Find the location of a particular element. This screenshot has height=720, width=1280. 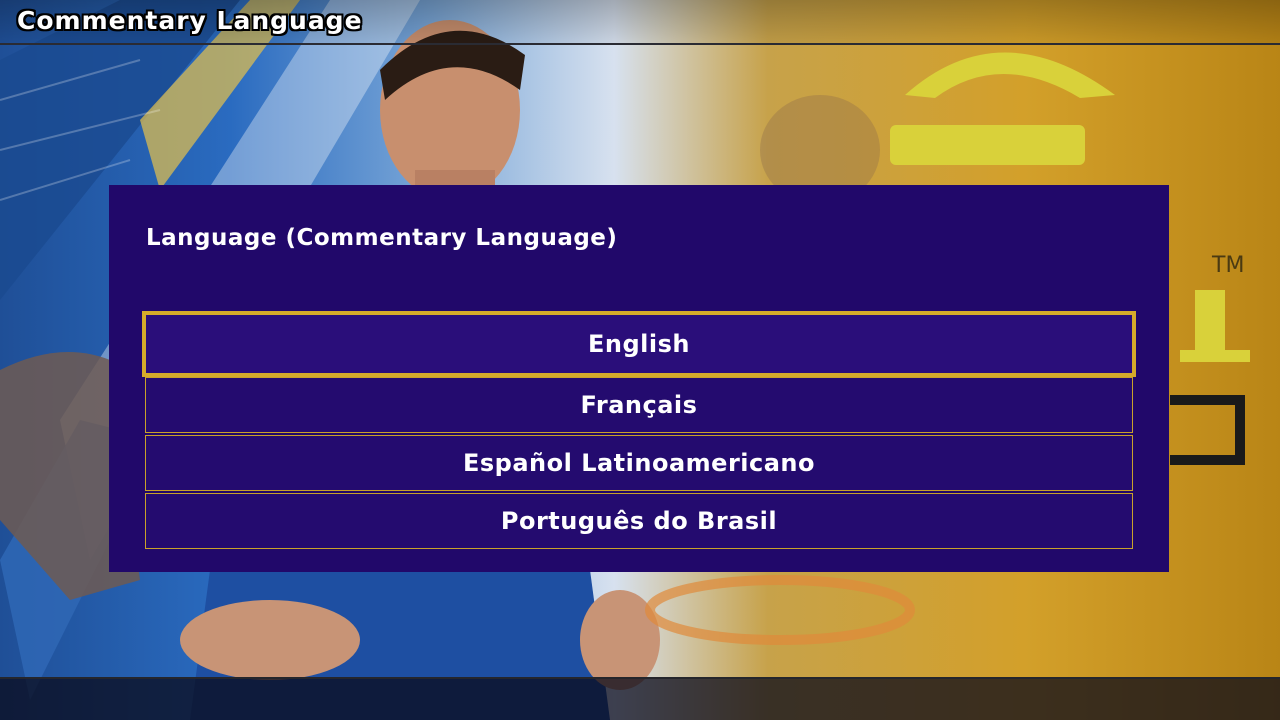

language-option-portugues-do-brasil: Português do Brasil is located at coordinates (639, 521).